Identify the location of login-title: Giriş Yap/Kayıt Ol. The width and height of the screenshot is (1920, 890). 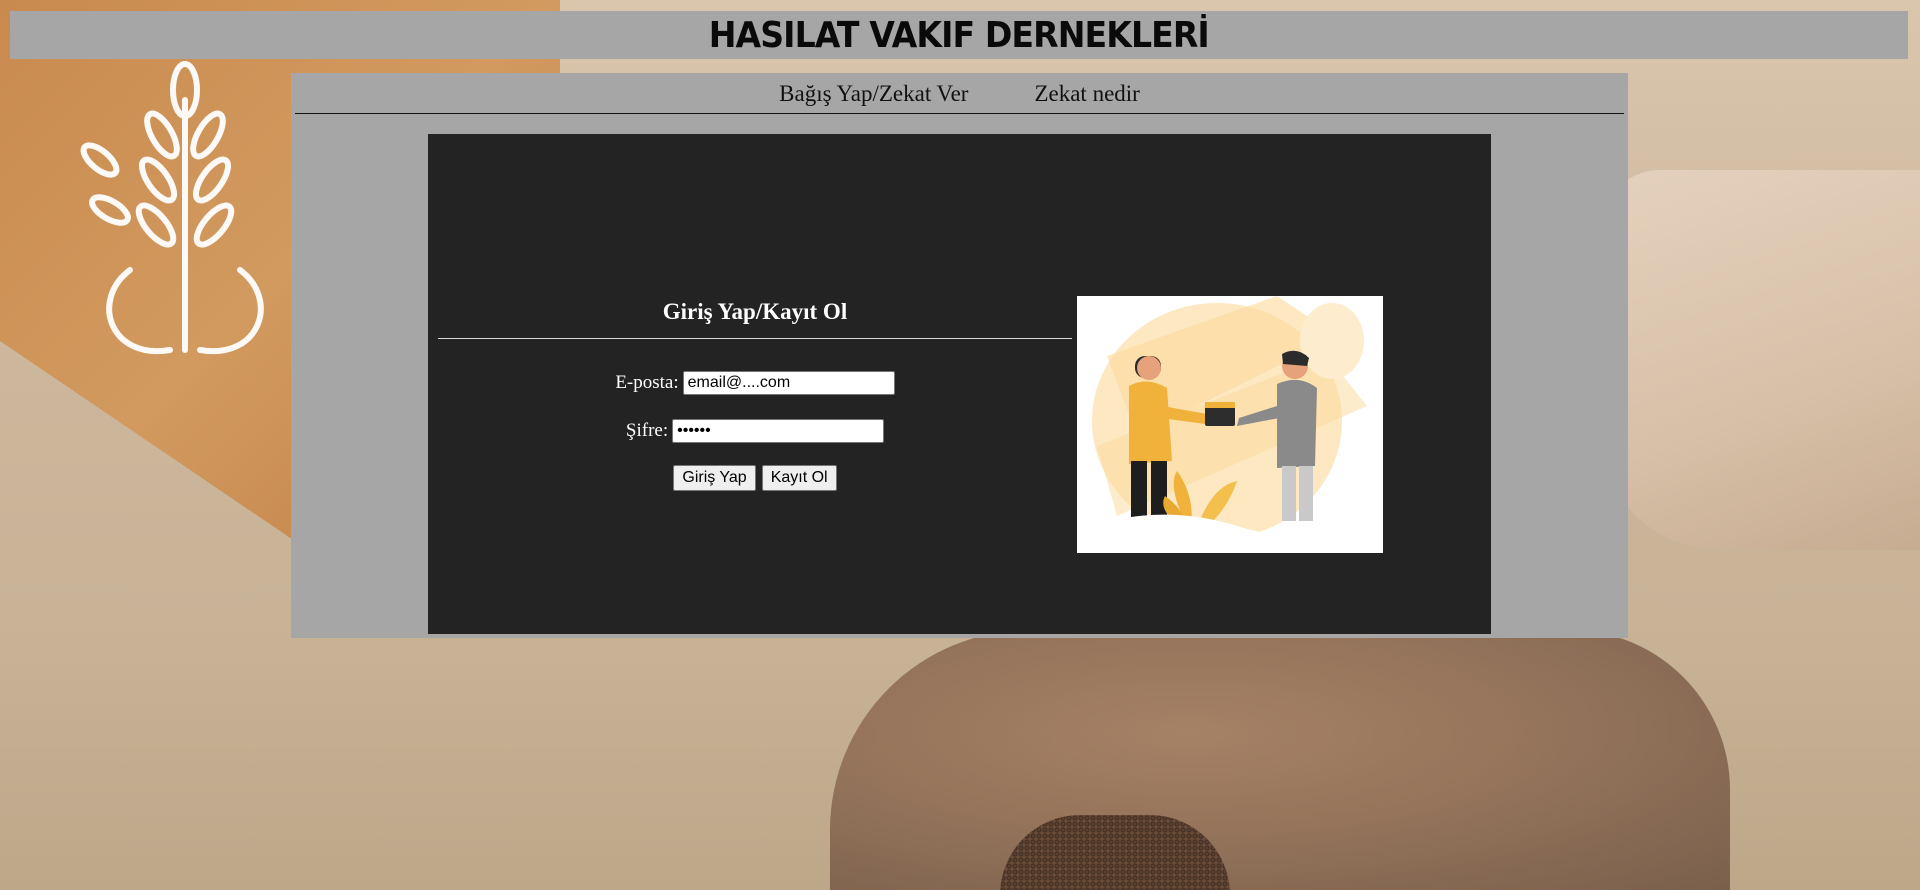
(755, 311).